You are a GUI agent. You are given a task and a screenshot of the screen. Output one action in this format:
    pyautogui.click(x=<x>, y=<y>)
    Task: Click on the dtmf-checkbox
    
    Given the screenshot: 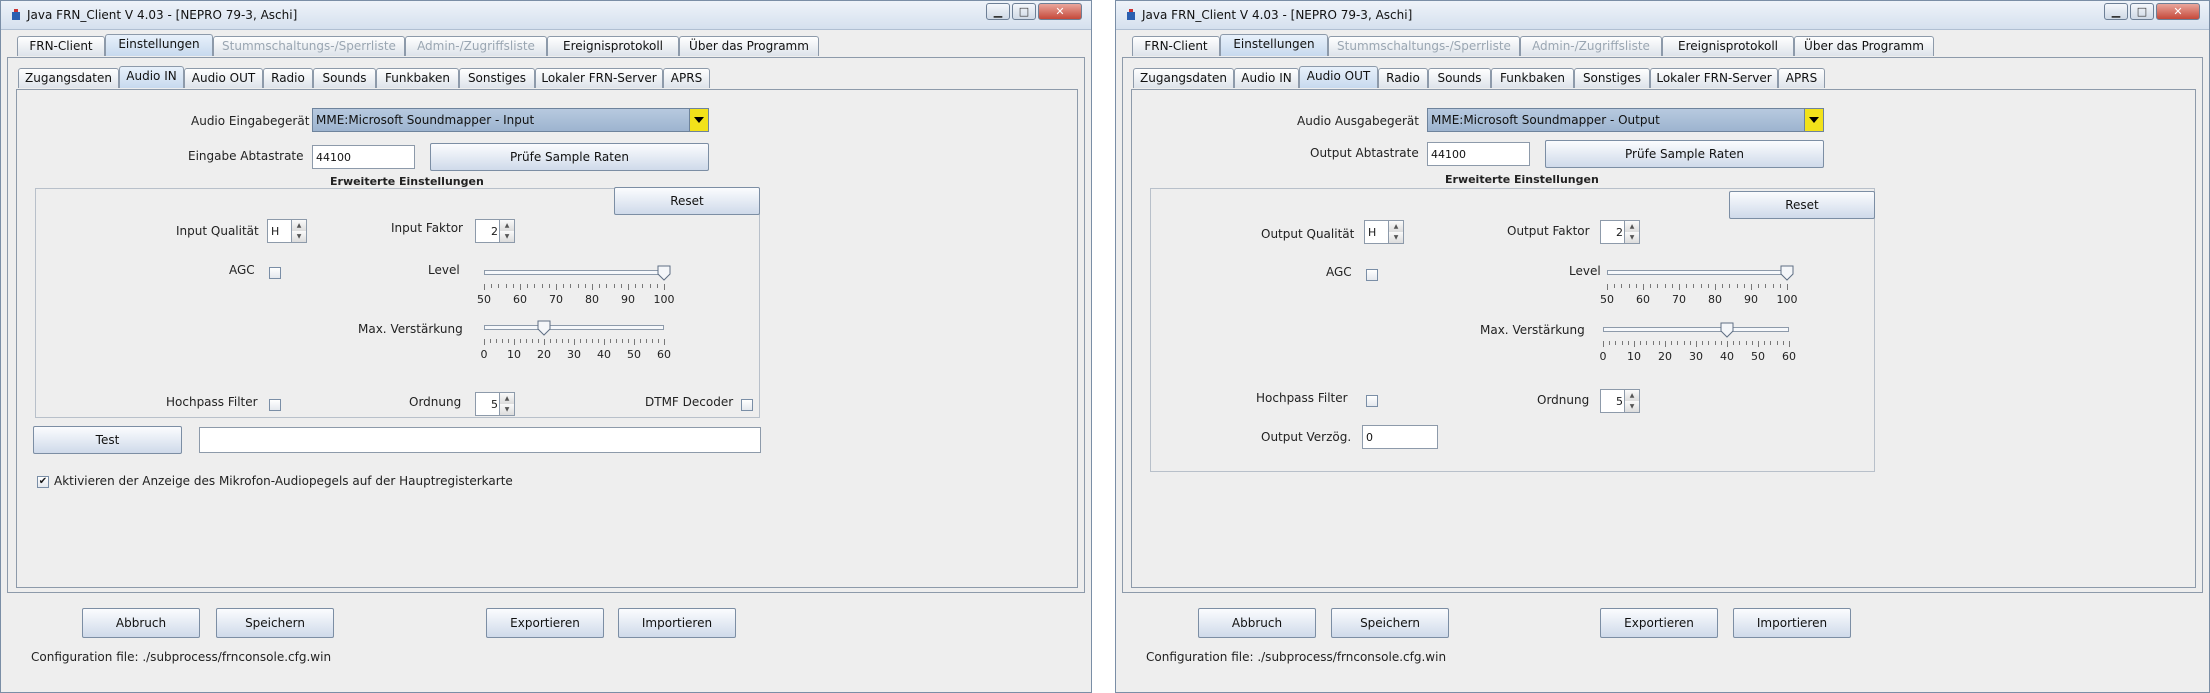 What is the action you would take?
    pyautogui.click(x=747, y=405)
    